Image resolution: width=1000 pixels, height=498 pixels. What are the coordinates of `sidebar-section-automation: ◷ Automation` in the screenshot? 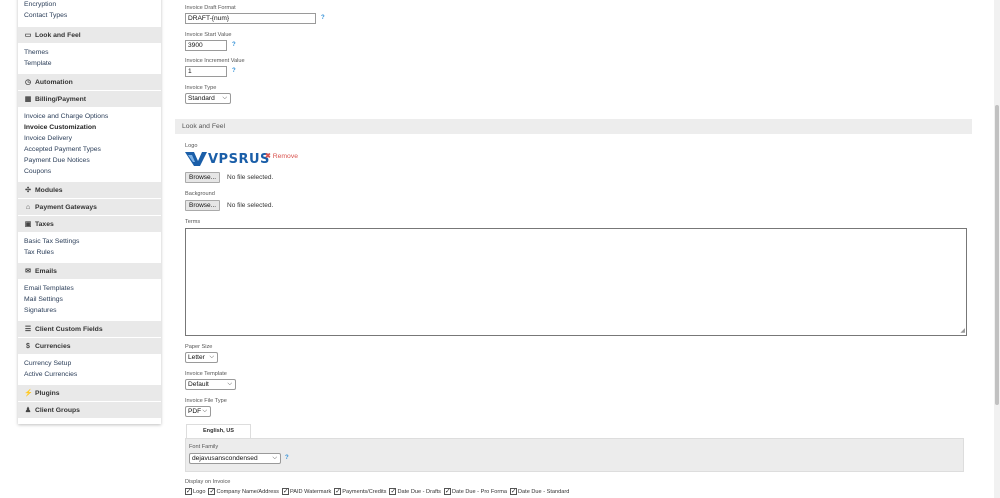 It's located at (89, 81).